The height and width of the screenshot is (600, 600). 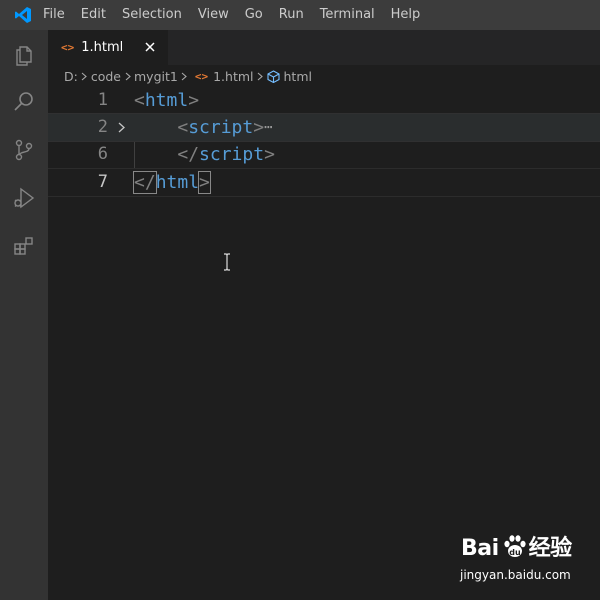 I want to click on menu-go: Go, so click(x=254, y=15).